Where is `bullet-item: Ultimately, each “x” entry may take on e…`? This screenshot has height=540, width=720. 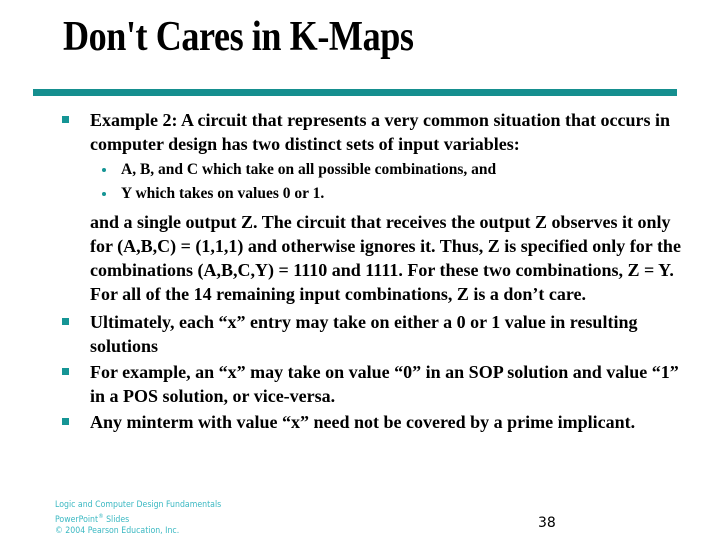 bullet-item: Ultimately, each “x” entry may take on e… is located at coordinates (372, 334).